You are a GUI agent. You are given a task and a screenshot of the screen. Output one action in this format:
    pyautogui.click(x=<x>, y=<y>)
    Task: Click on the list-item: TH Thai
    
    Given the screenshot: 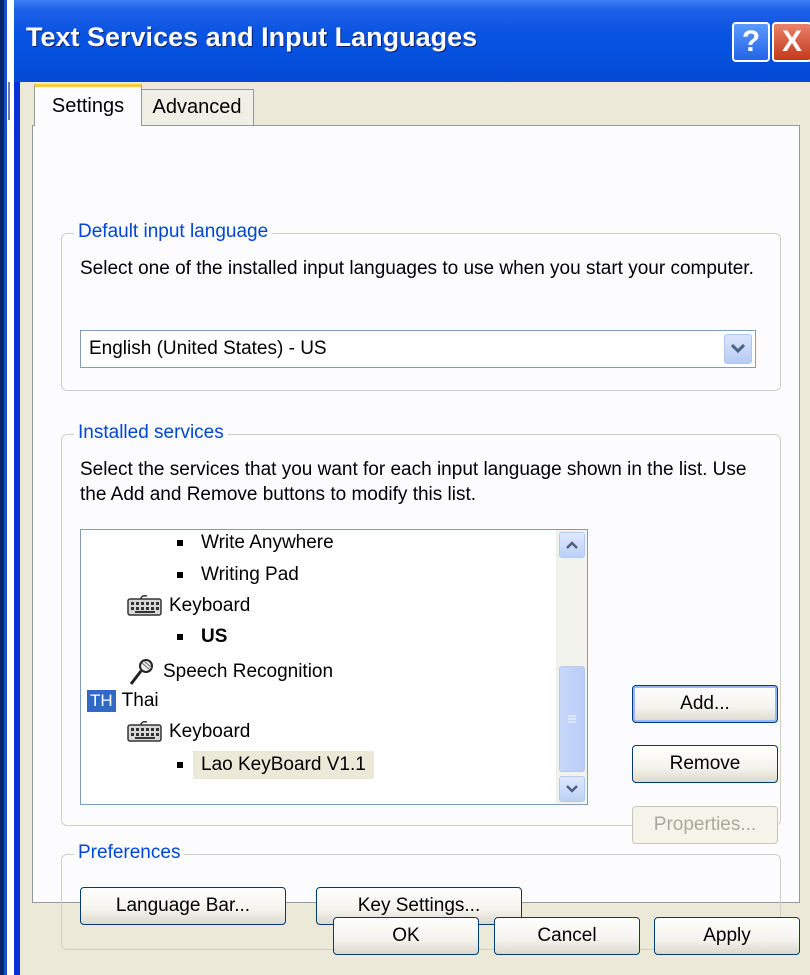 What is the action you would take?
    pyautogui.click(x=123, y=701)
    